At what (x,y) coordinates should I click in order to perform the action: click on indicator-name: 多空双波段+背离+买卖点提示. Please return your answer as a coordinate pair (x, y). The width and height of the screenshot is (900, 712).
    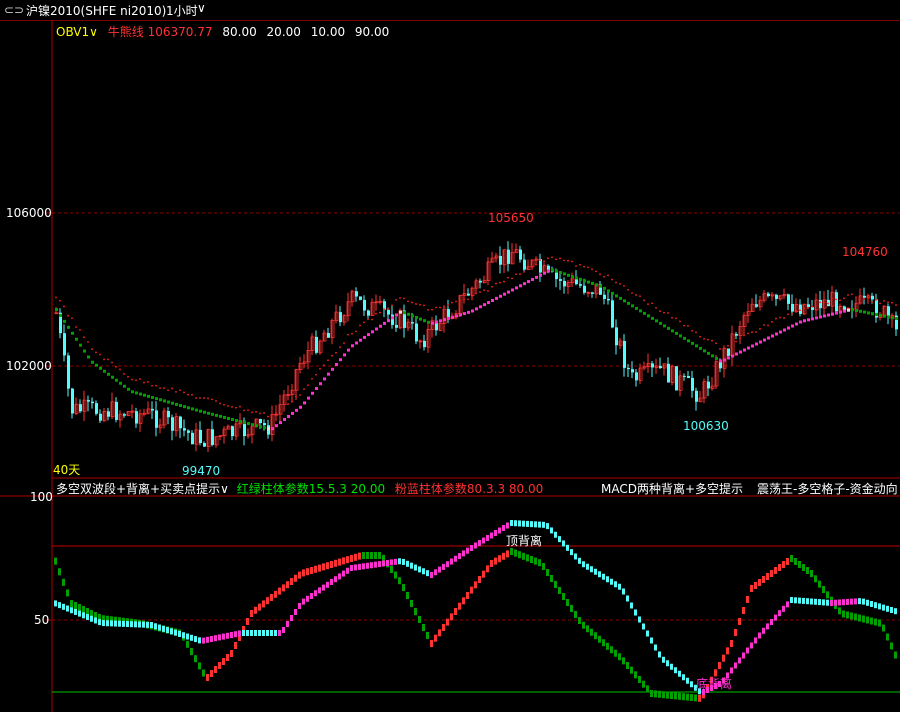
    Looking at the image, I should click on (138, 489).